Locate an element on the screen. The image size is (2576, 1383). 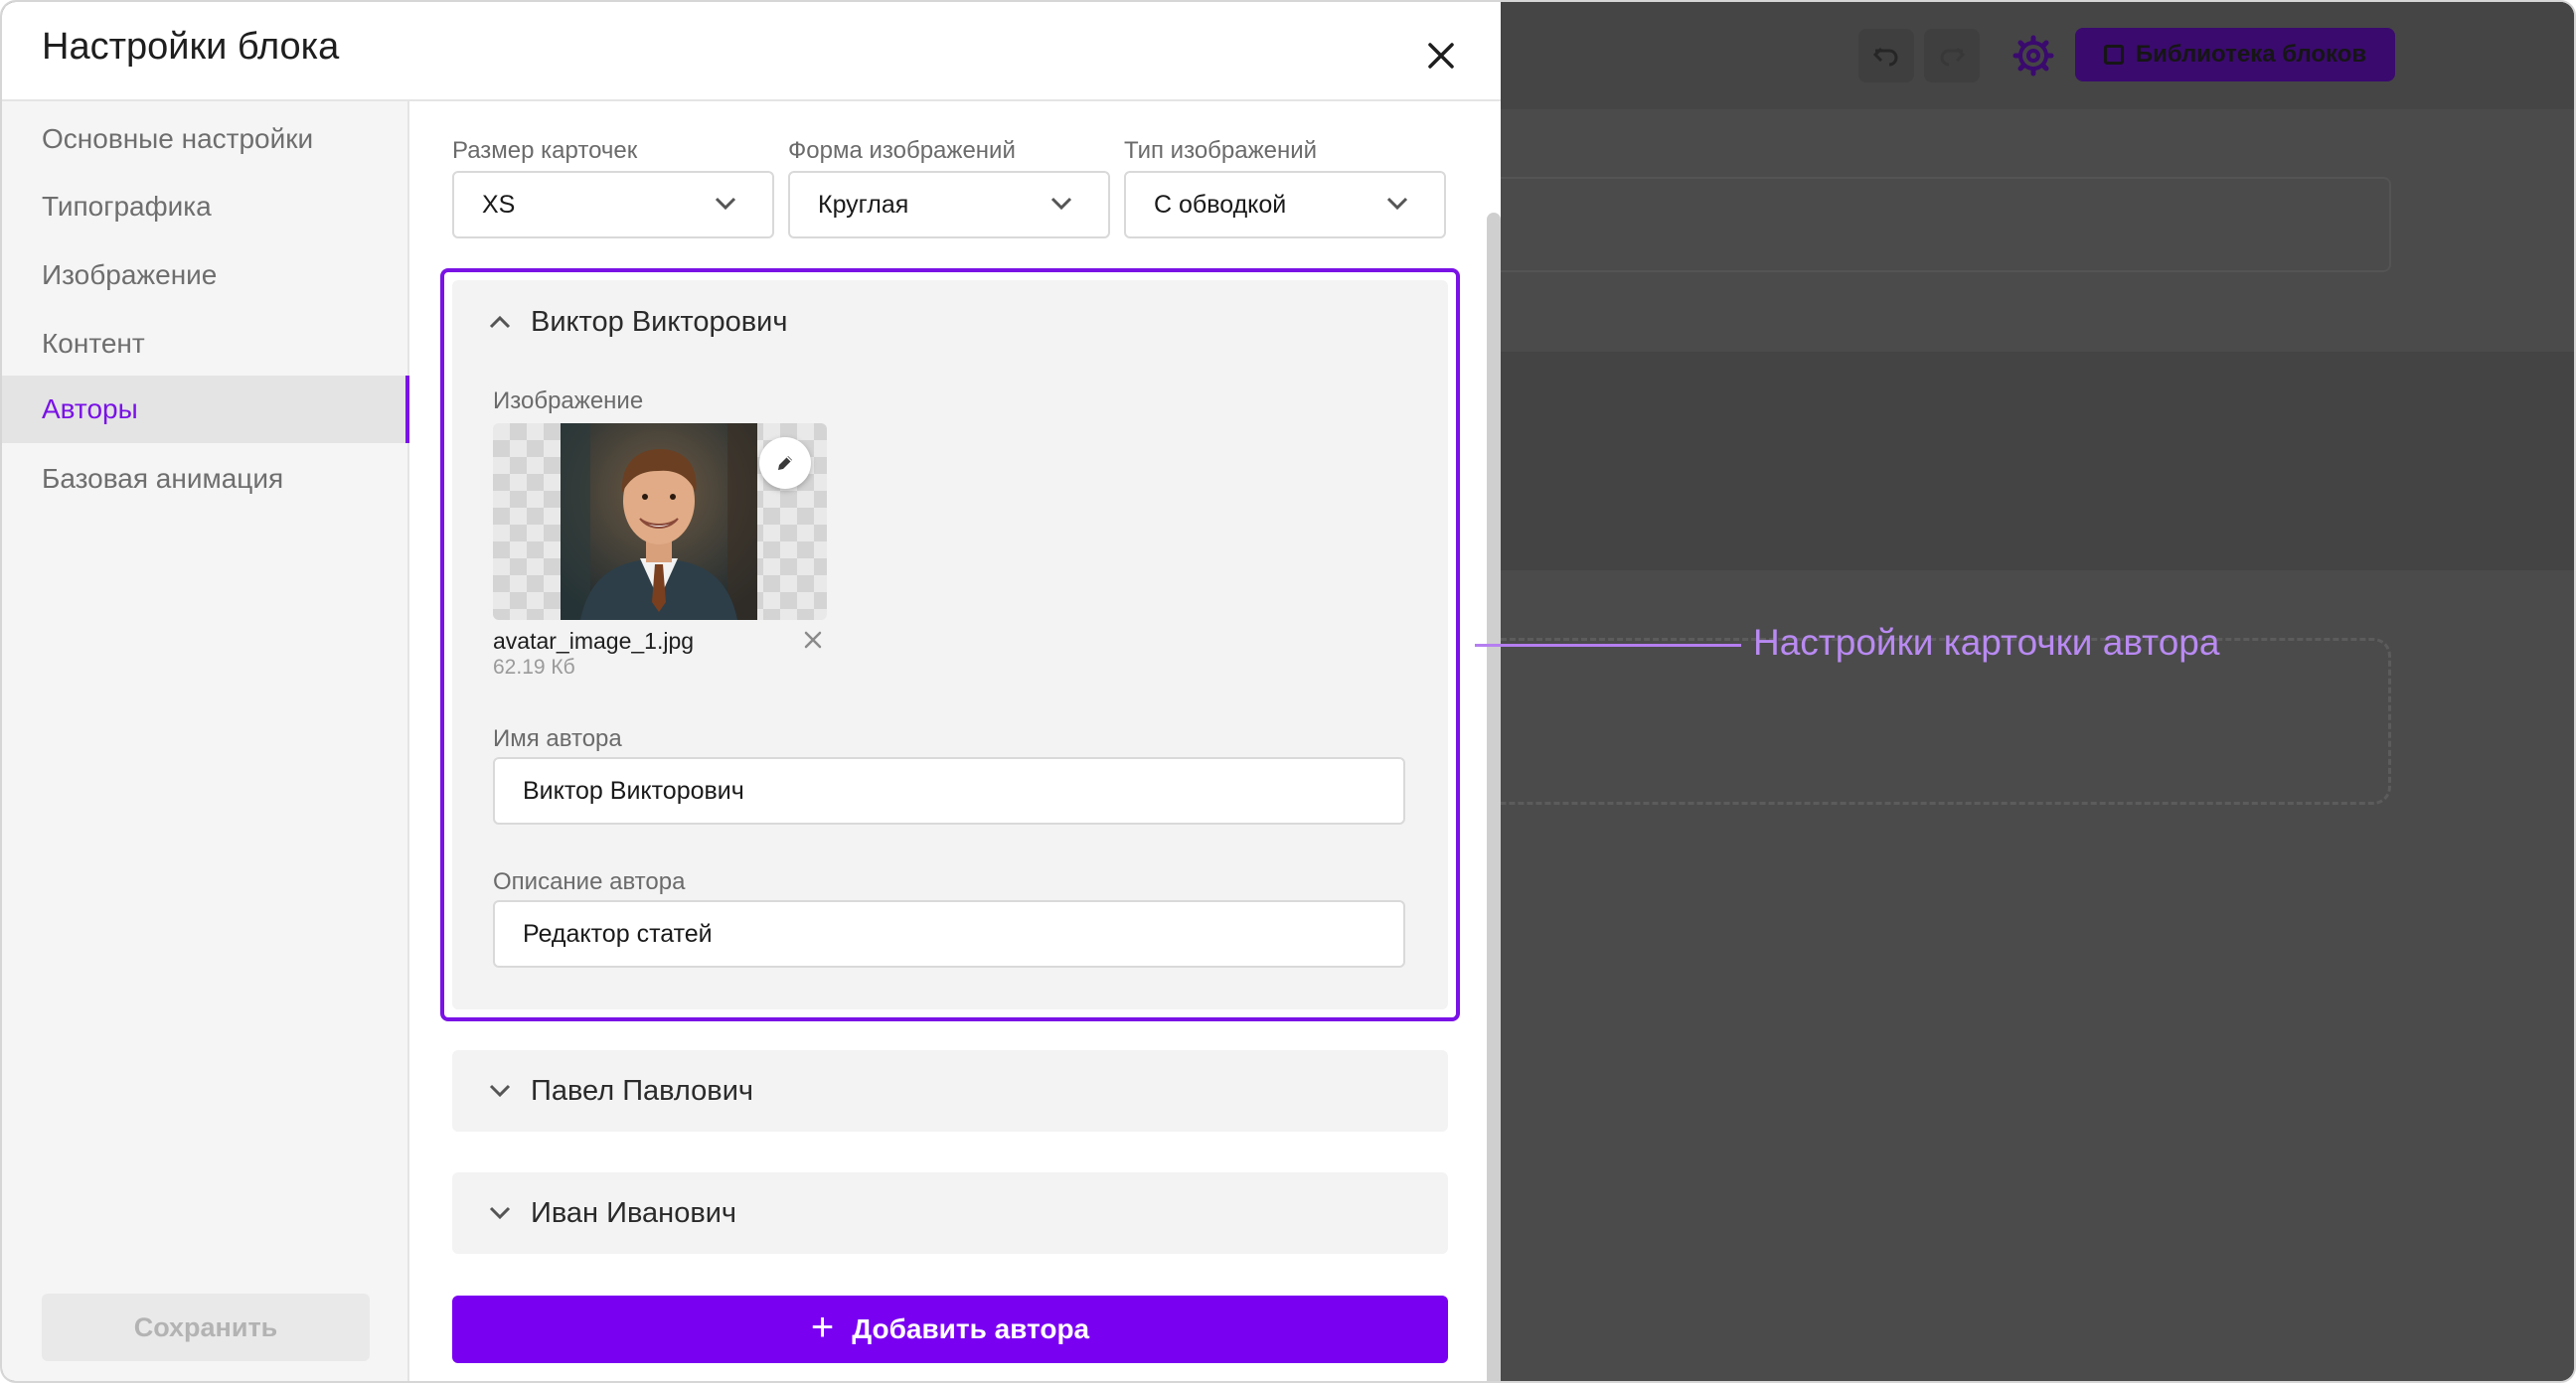
add-author-label: Добавить автора is located at coordinates (971, 1328).